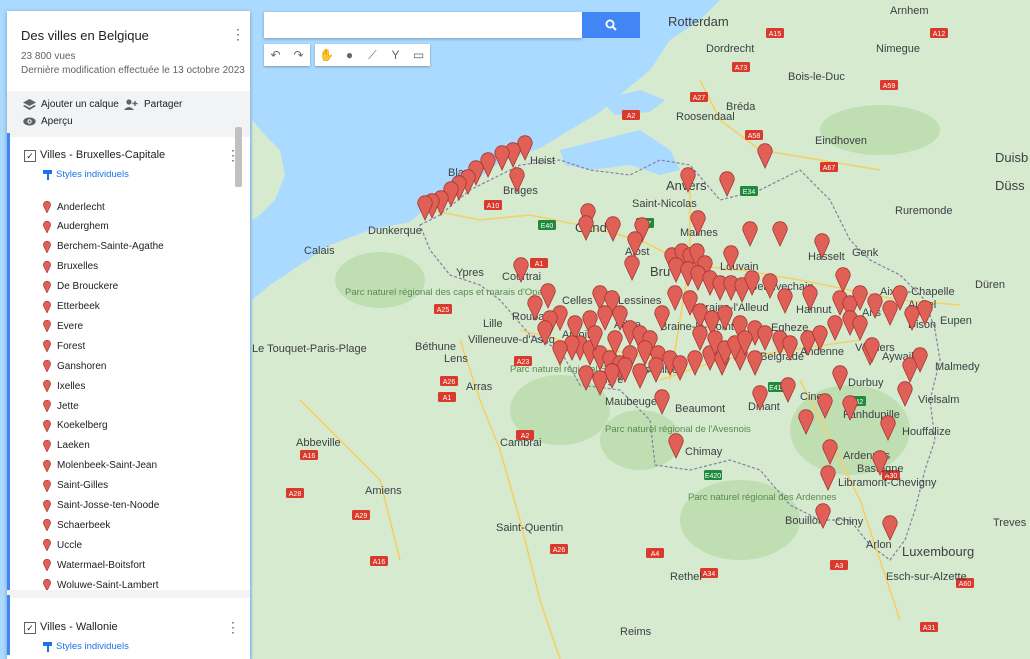 This screenshot has height=659, width=1030. Describe the element at coordinates (1010, 523) in the screenshot. I see `place-label: Treves` at that location.